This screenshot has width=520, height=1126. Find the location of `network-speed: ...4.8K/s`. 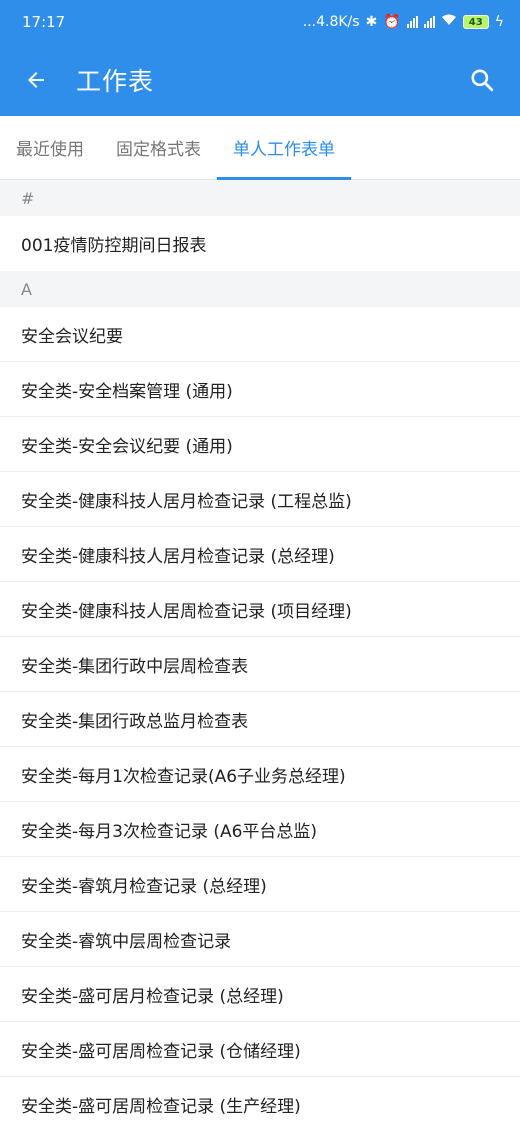

network-speed: ...4.8K/s is located at coordinates (331, 22).